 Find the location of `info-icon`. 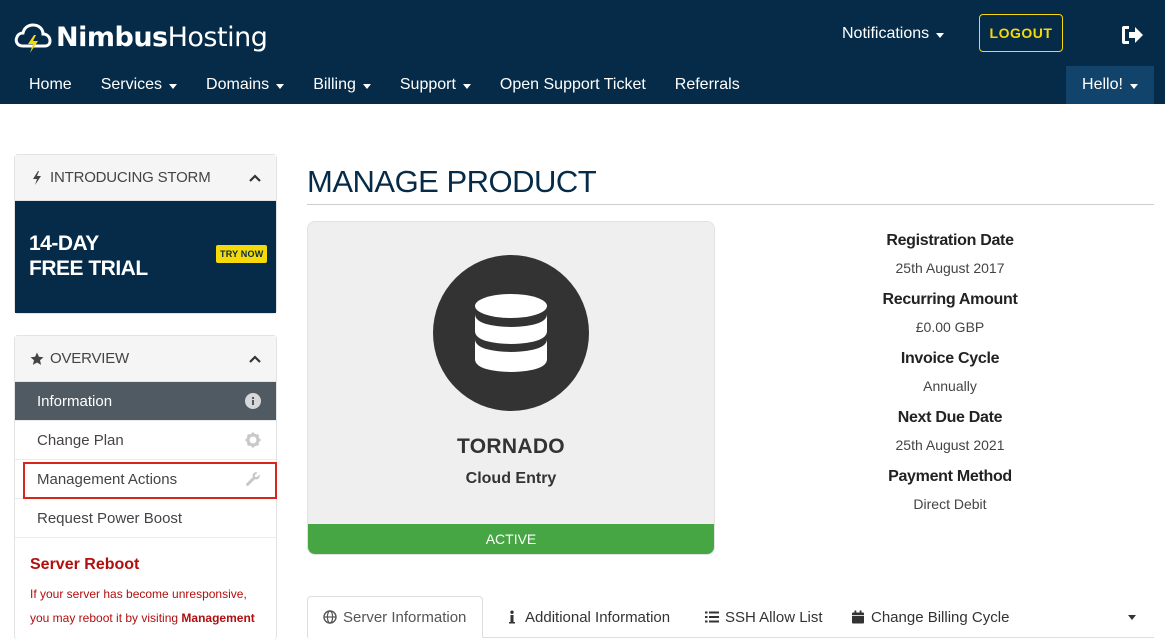

info-icon is located at coordinates (512, 617).